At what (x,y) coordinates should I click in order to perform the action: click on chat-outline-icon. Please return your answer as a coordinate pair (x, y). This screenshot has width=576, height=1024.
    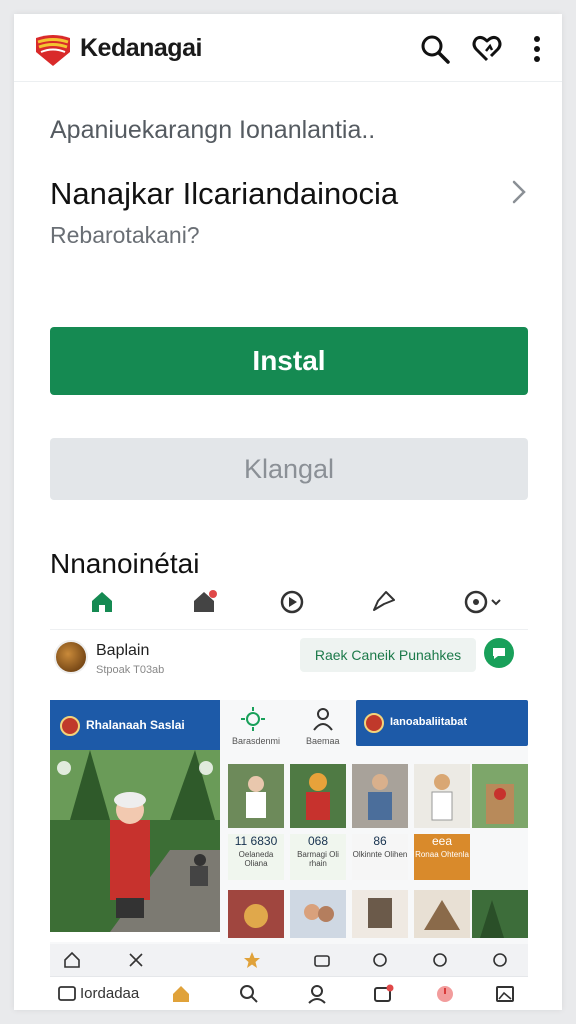
    Looking at the image, I should click on (67, 993).